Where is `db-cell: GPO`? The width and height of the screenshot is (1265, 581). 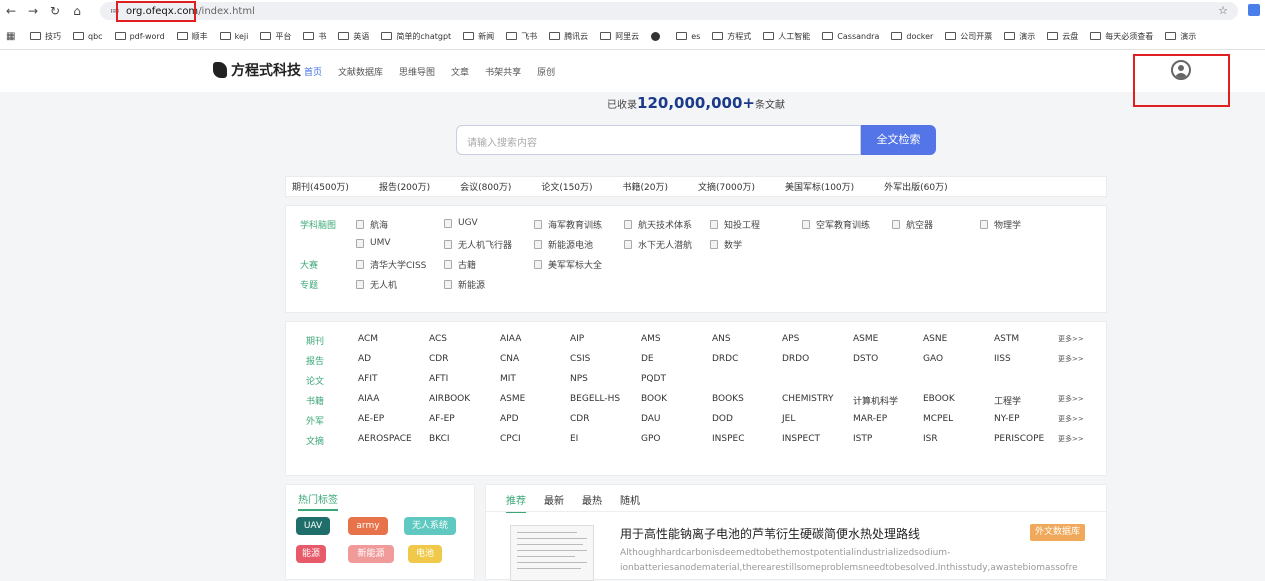
db-cell: GPO is located at coordinates (651, 439).